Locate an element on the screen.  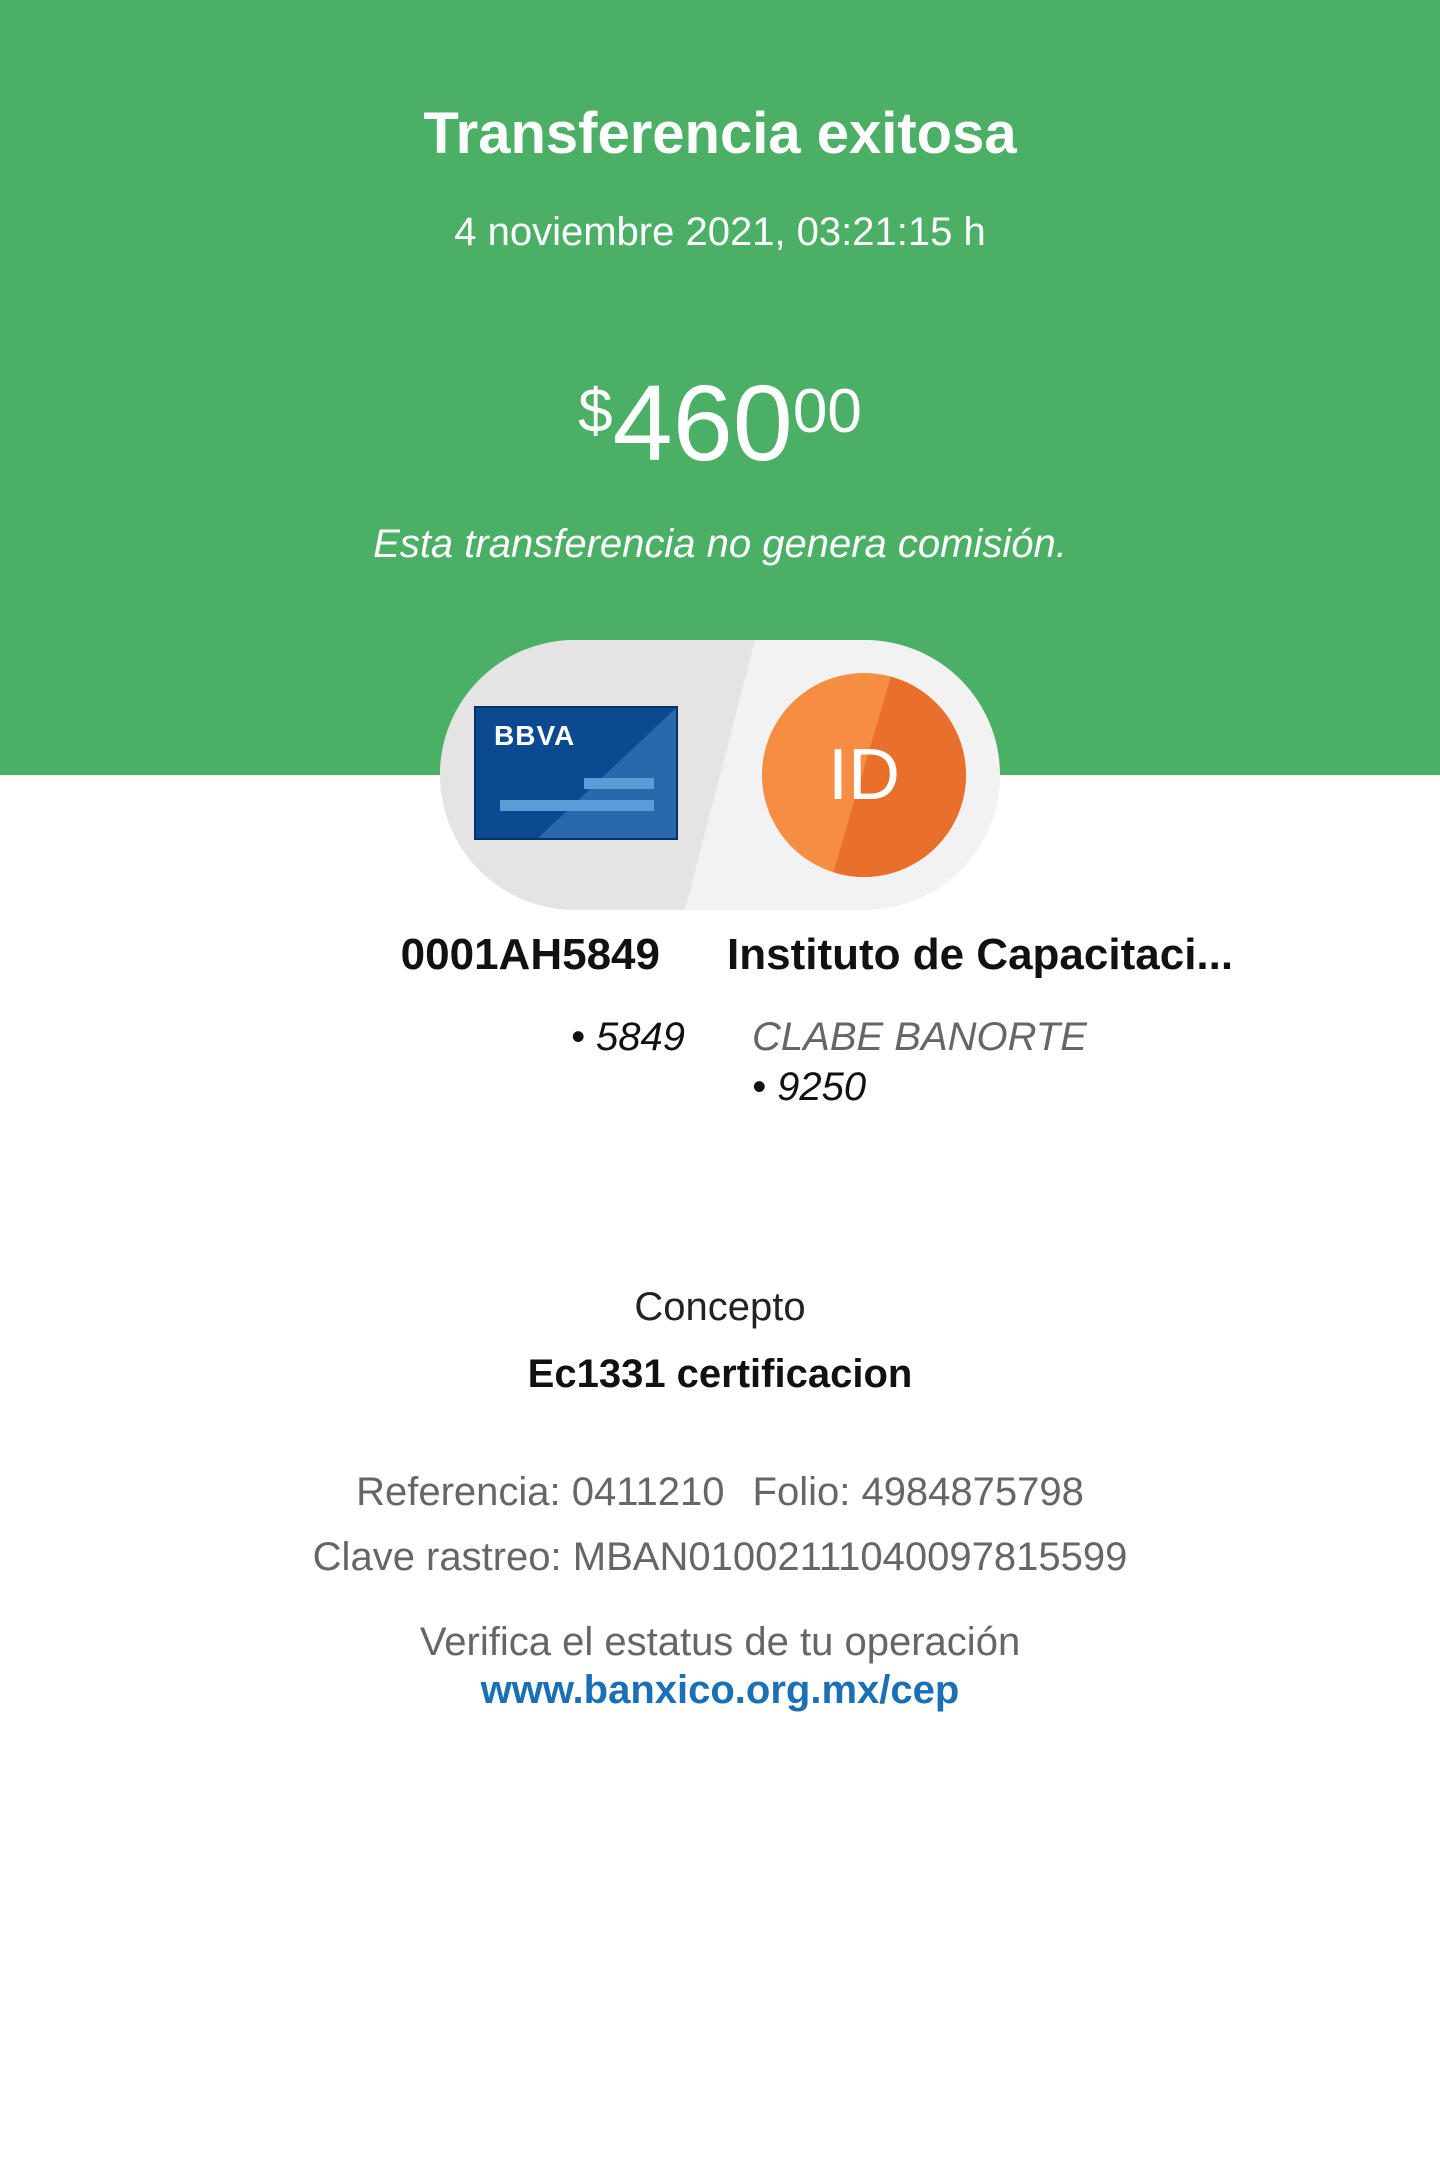
amount-integer: 460 is located at coordinates (702, 422).